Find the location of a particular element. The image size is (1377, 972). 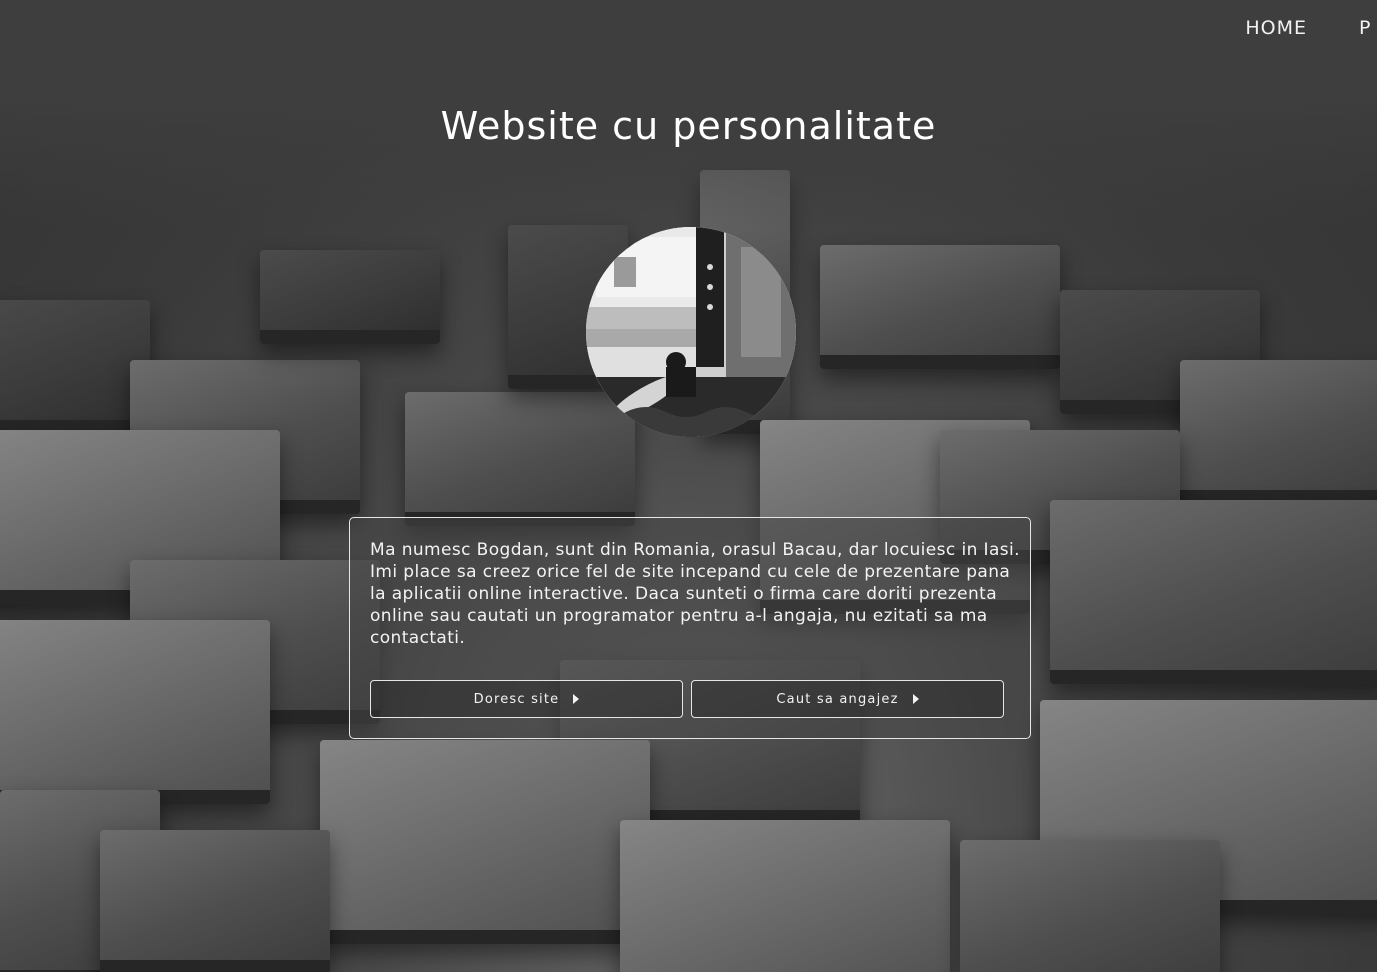

page-title: Website cu personalitate is located at coordinates (688, 126).